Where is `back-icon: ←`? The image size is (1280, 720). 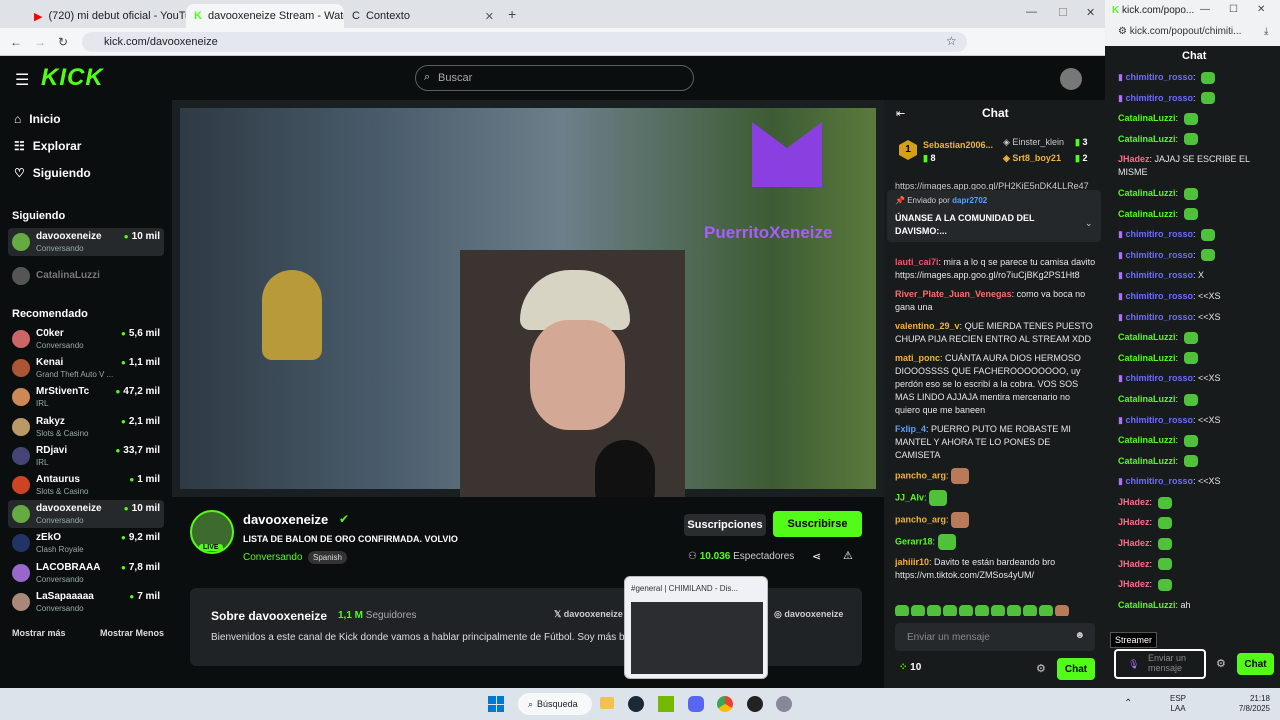 back-icon: ← is located at coordinates (16, 42).